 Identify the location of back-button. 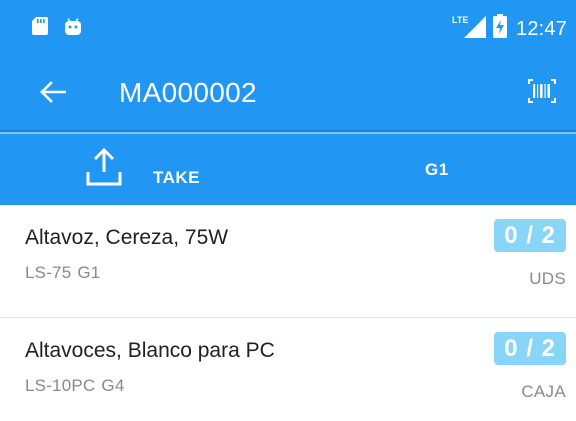
(53, 92).